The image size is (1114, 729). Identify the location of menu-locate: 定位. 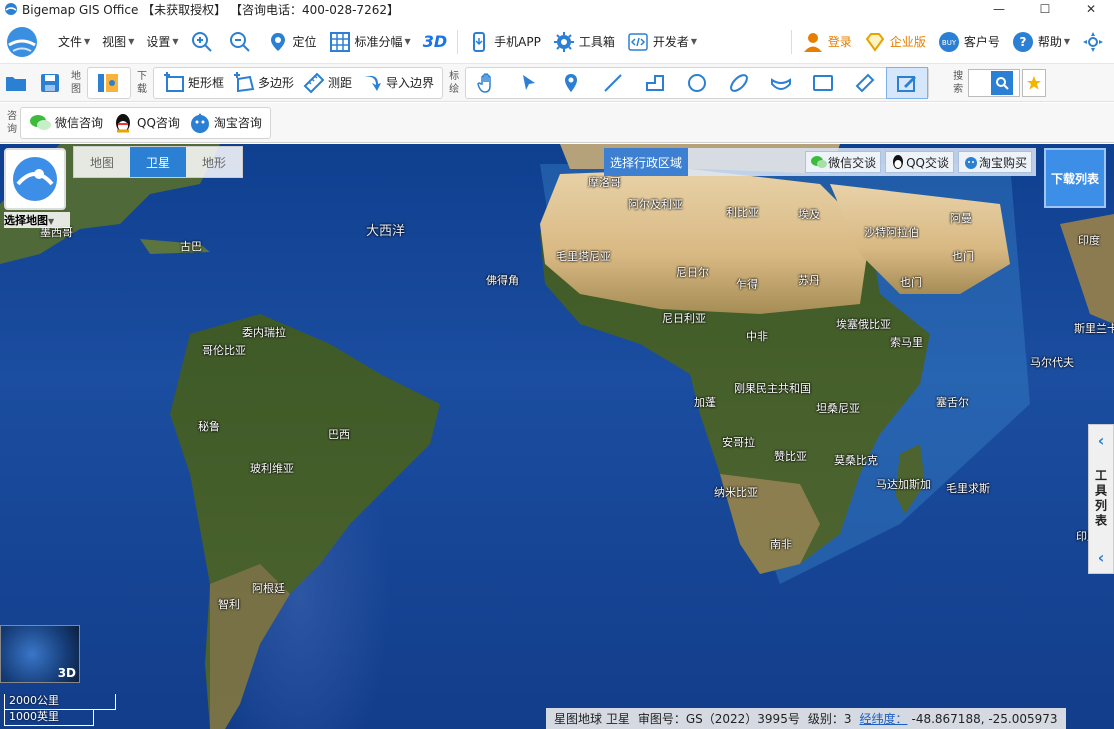
(292, 42).